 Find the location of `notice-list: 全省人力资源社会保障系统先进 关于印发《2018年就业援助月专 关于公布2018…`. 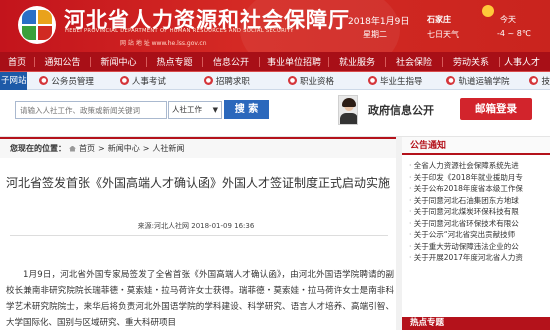

notice-list: 全省人力资源社会保障系统先进 关于印发《2018年就业援助月专 关于公布2018… is located at coordinates (476, 209).